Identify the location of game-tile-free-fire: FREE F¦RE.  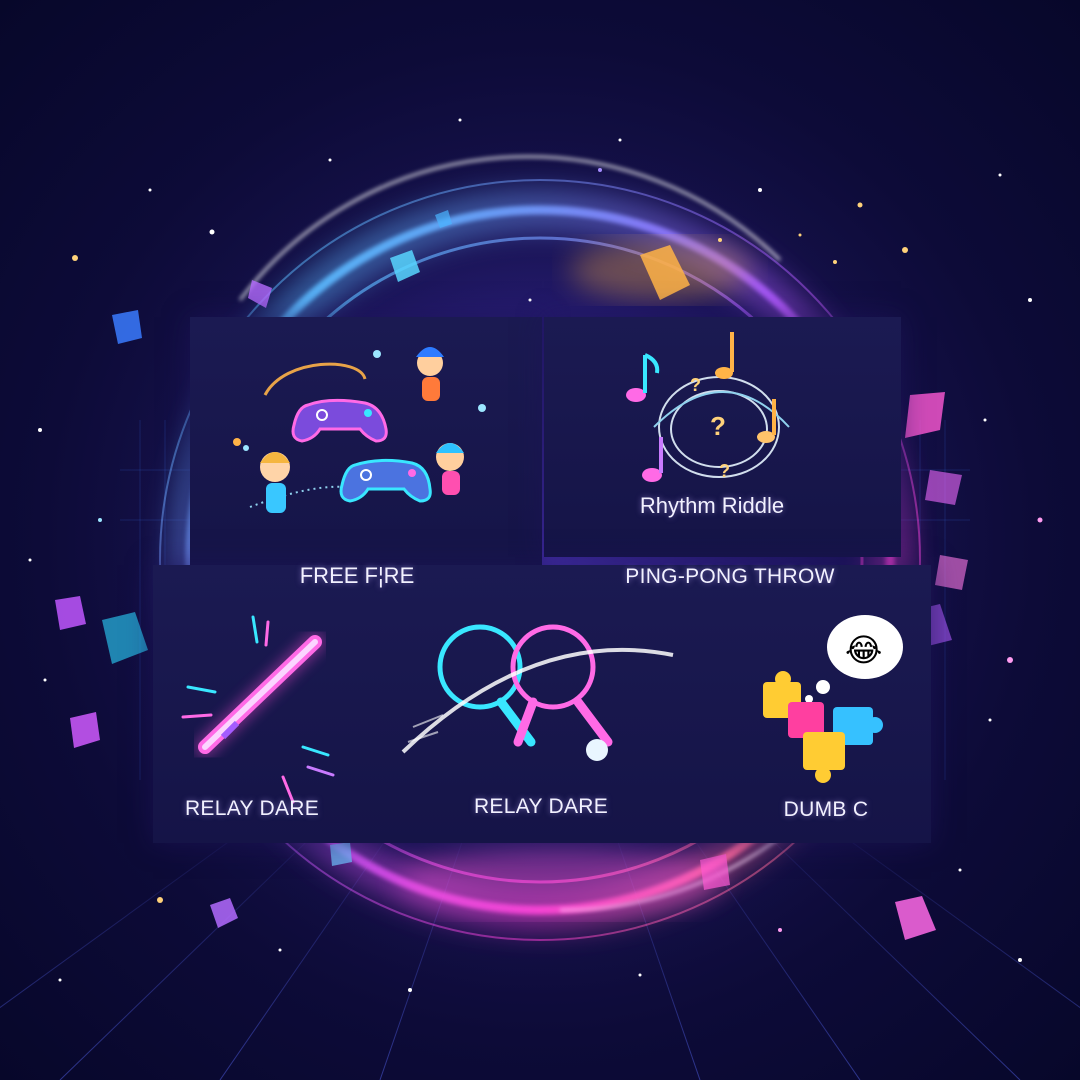
(366, 452).